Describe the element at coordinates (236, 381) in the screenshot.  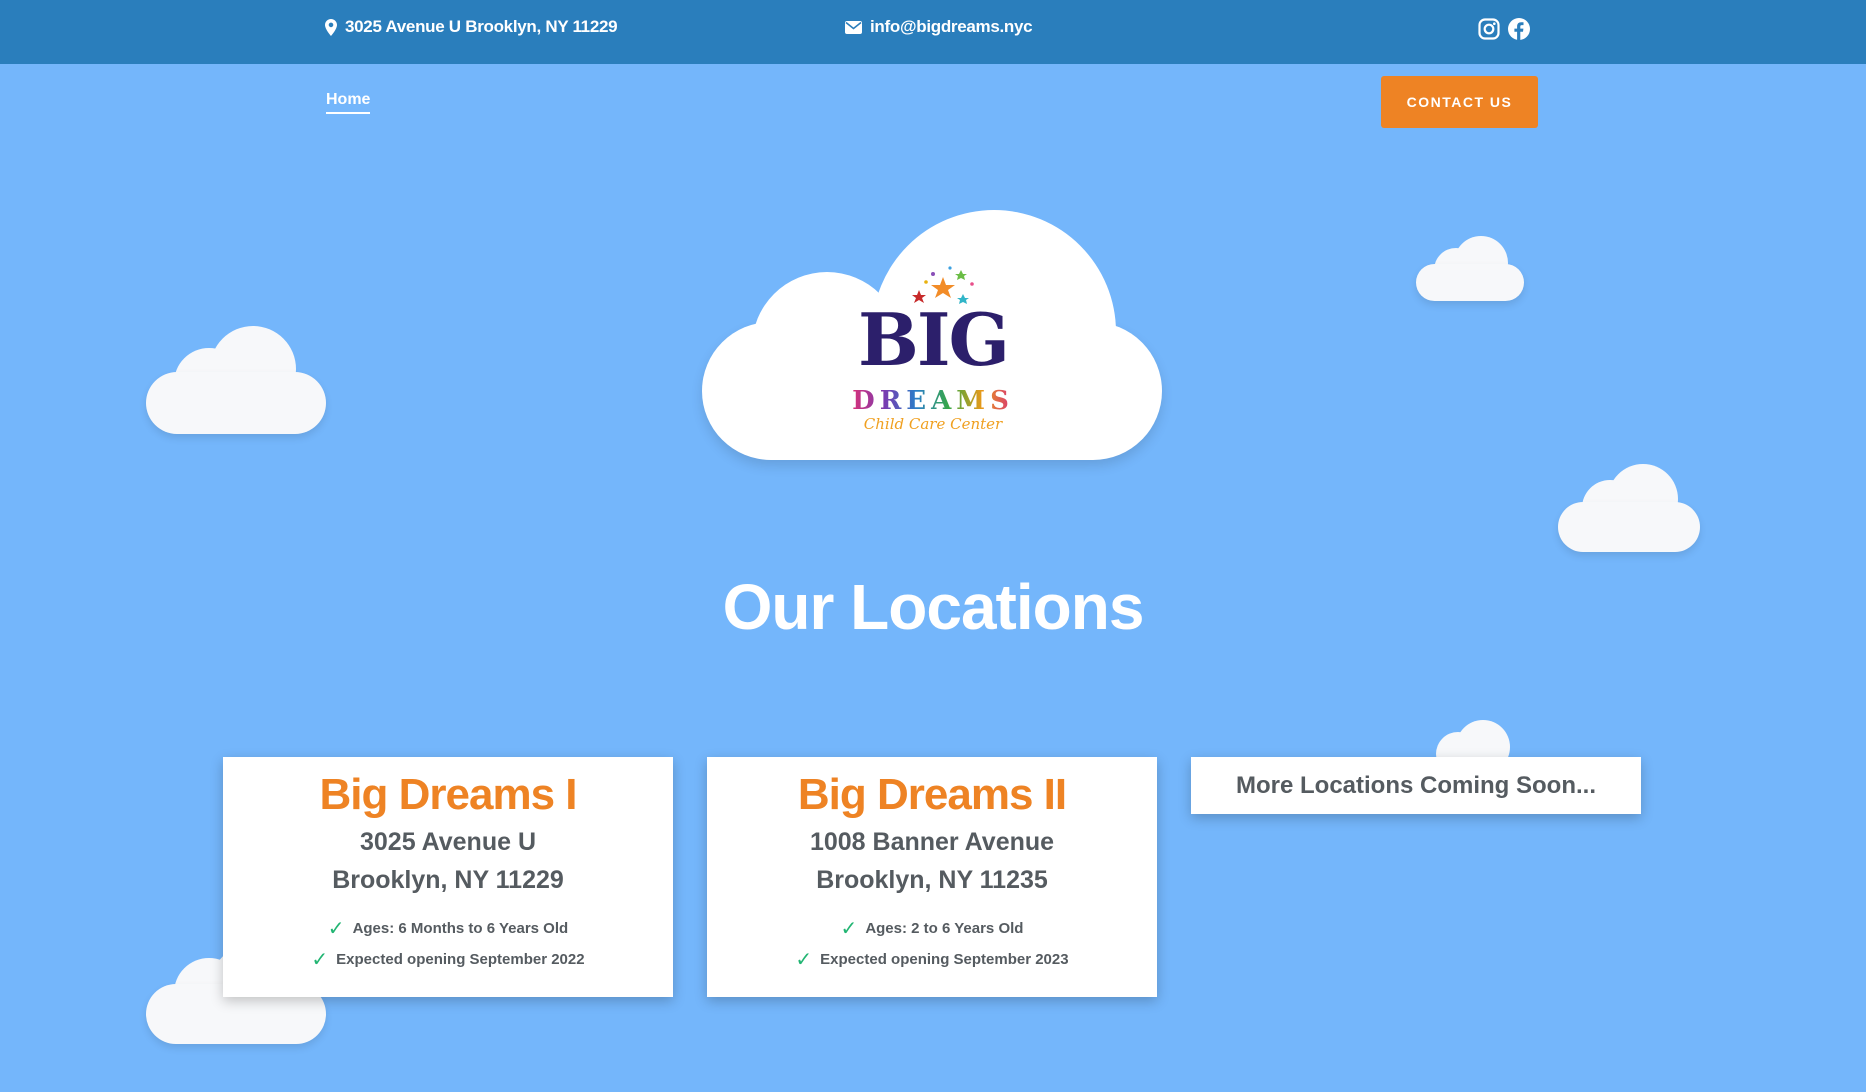
I see `cloud-left` at that location.